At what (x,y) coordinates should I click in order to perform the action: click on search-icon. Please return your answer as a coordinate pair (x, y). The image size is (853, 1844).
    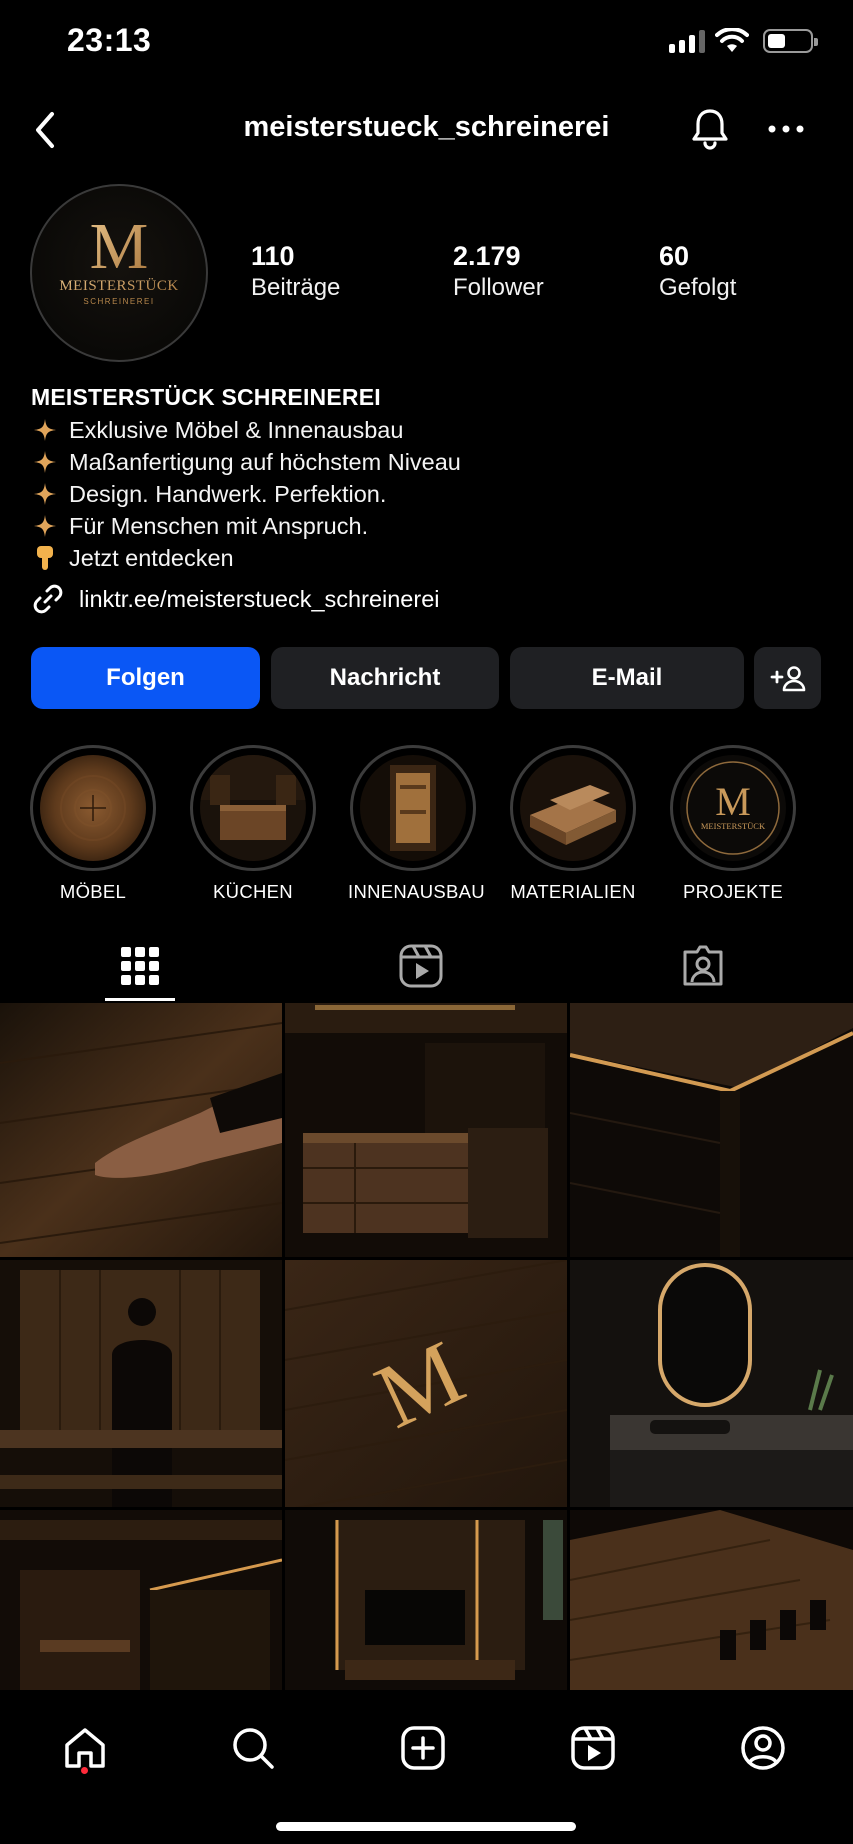
    Looking at the image, I should click on (253, 1748).